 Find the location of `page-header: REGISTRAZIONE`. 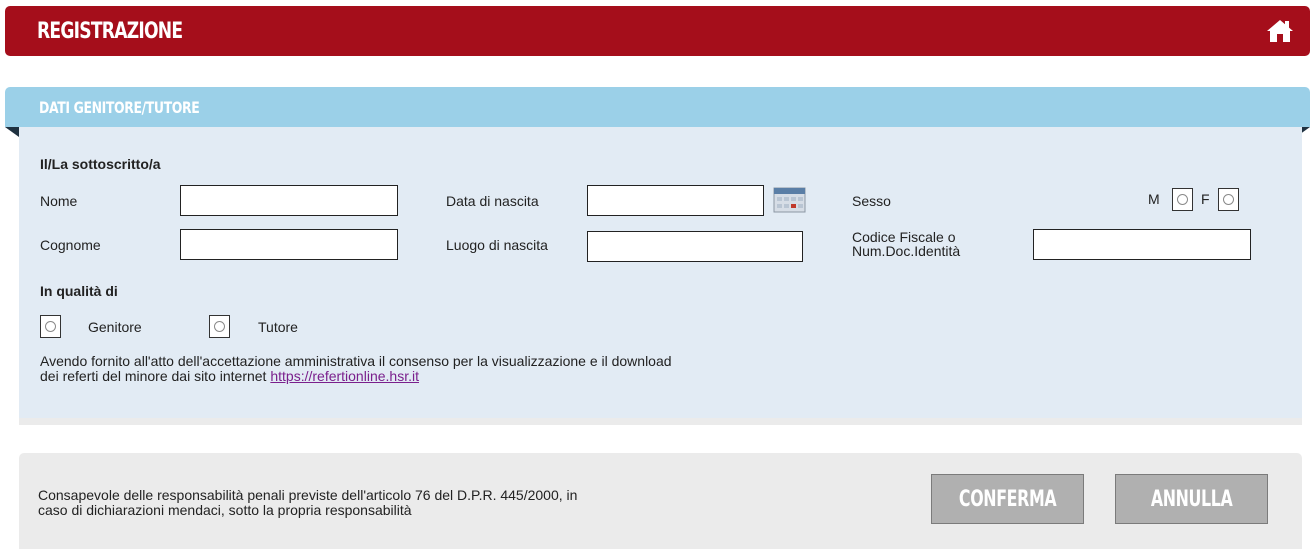

page-header: REGISTRAZIONE is located at coordinates (657, 31).